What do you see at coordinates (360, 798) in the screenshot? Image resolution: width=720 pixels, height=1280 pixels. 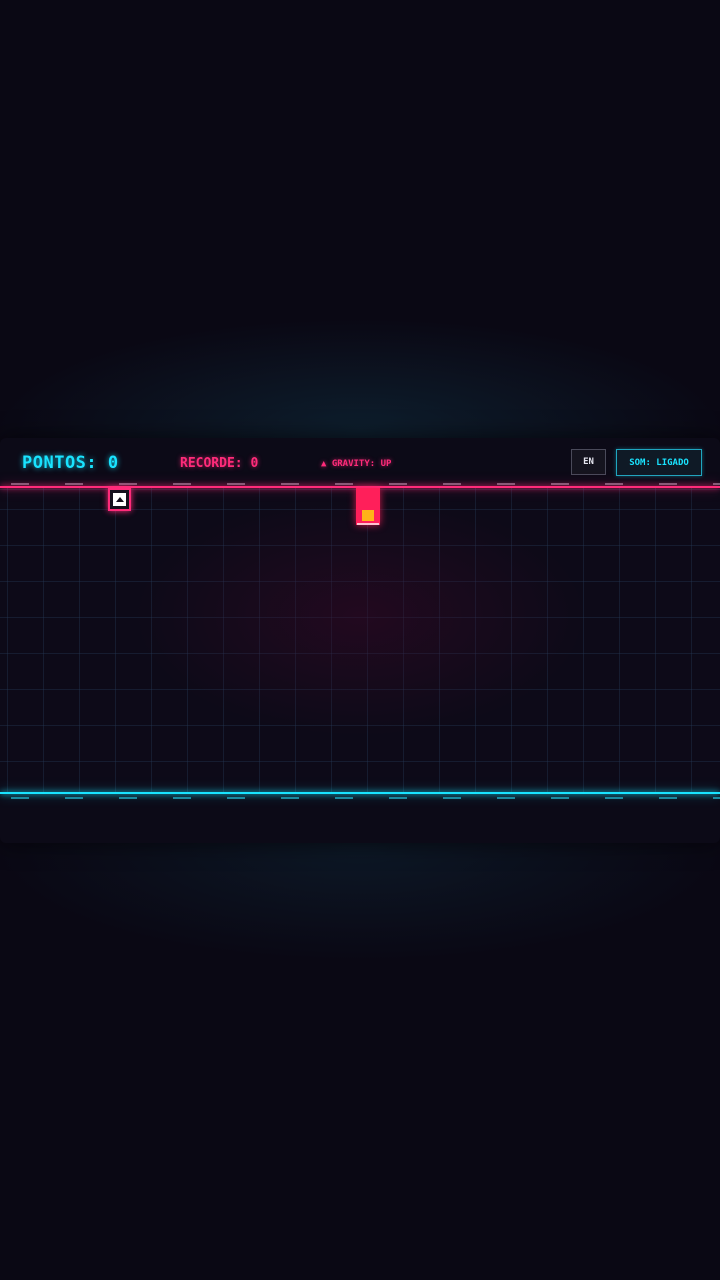 I see `bottom-rail-dashes` at bounding box center [360, 798].